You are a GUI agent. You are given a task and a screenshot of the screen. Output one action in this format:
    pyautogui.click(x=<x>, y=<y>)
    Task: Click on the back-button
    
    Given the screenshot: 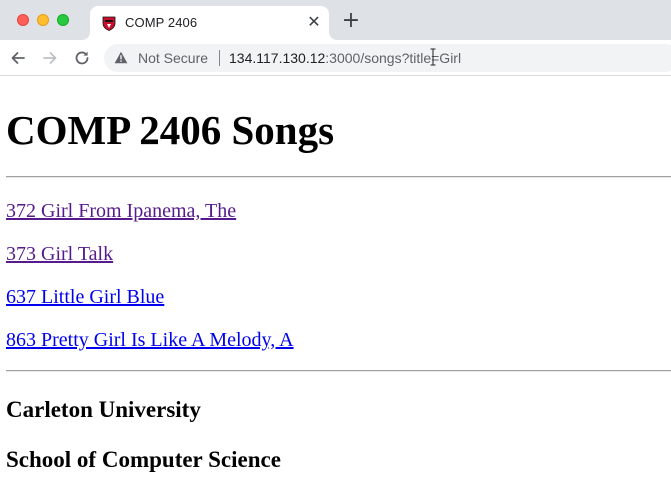 What is the action you would take?
    pyautogui.click(x=18, y=58)
    